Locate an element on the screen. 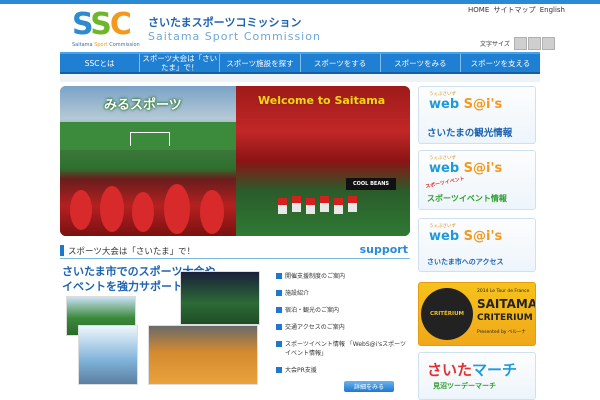 This screenshot has width=600, height=400. list-item-label: 施設紹介 is located at coordinates (297, 293).